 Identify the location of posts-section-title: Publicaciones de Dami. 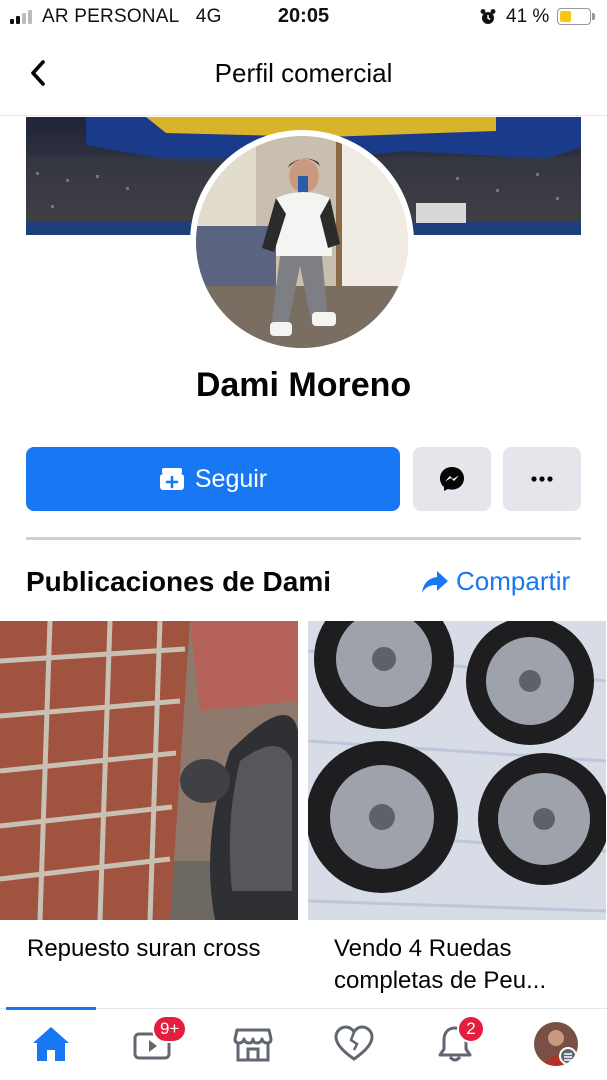
(178, 581).